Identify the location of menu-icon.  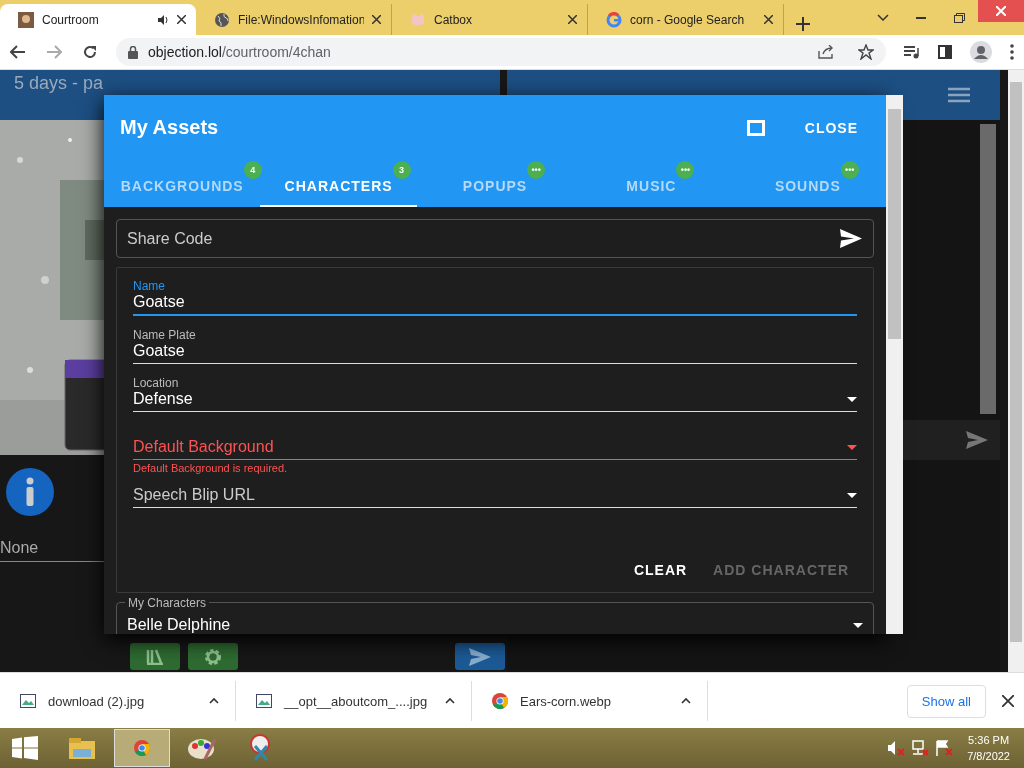
(1012, 52).